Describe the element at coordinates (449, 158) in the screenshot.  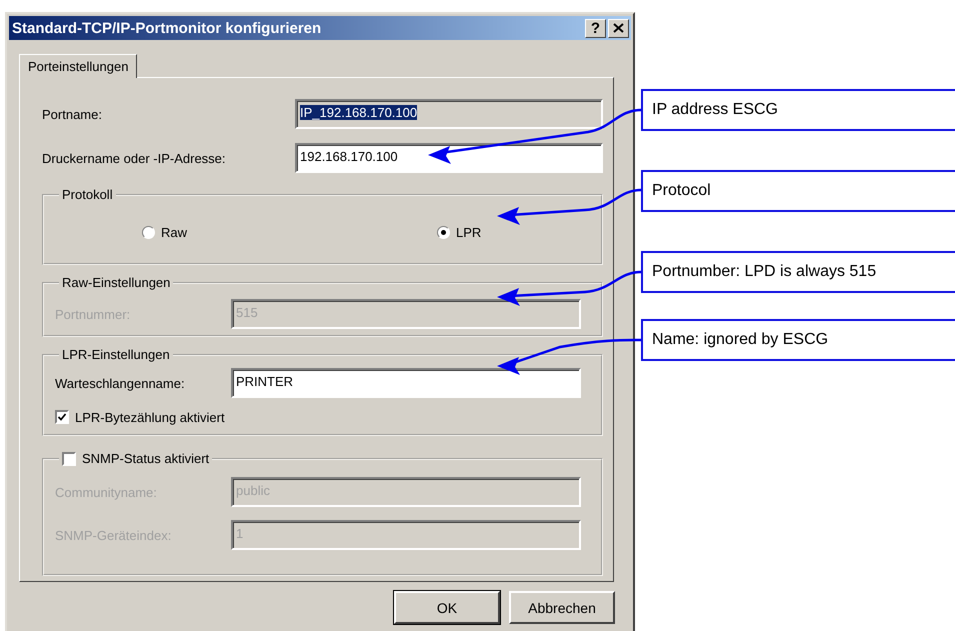
I see `text-field: 192.168.170.100` at that location.